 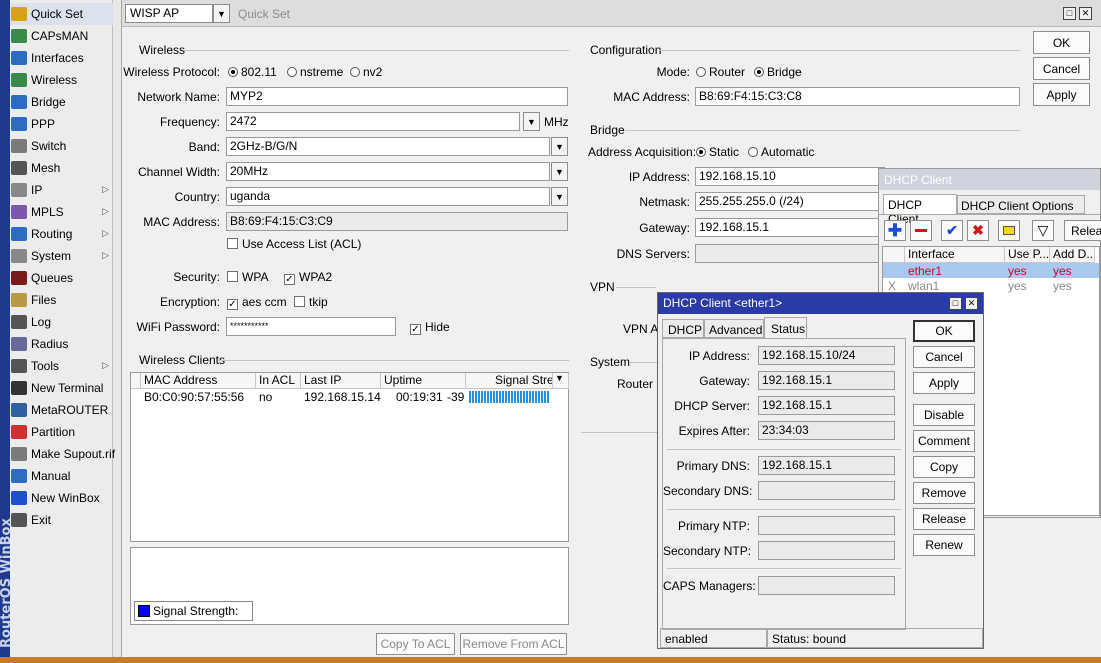 I want to click on mode-dropdown-icon: ▼, so click(x=221, y=13).